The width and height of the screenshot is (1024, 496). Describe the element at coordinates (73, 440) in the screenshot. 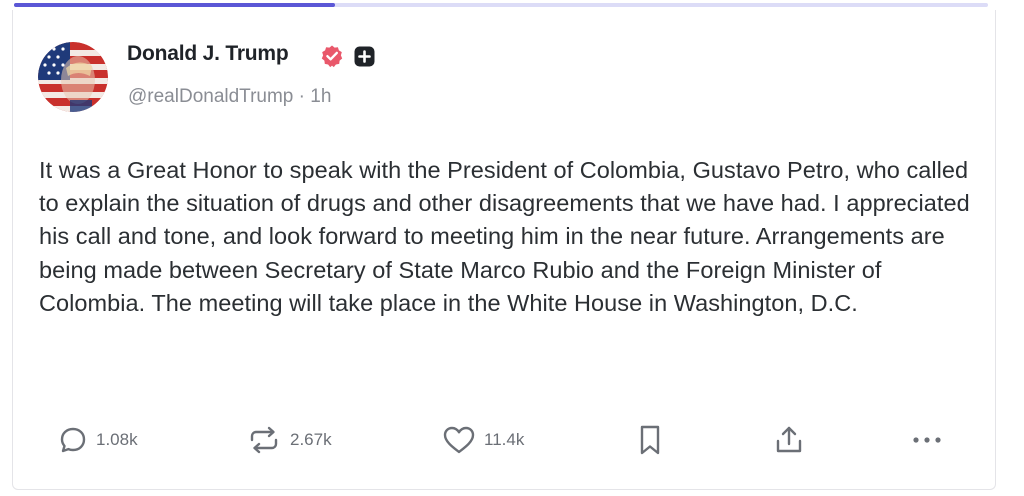

I see `reply-icon` at that location.